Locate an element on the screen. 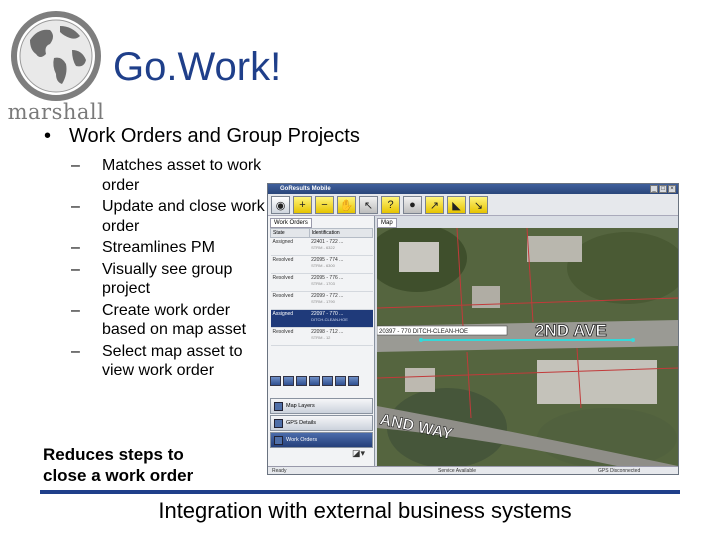 The height and width of the screenshot is (540, 720). sub-bullet: – Create work order based on map asset is located at coordinates (159, 320).